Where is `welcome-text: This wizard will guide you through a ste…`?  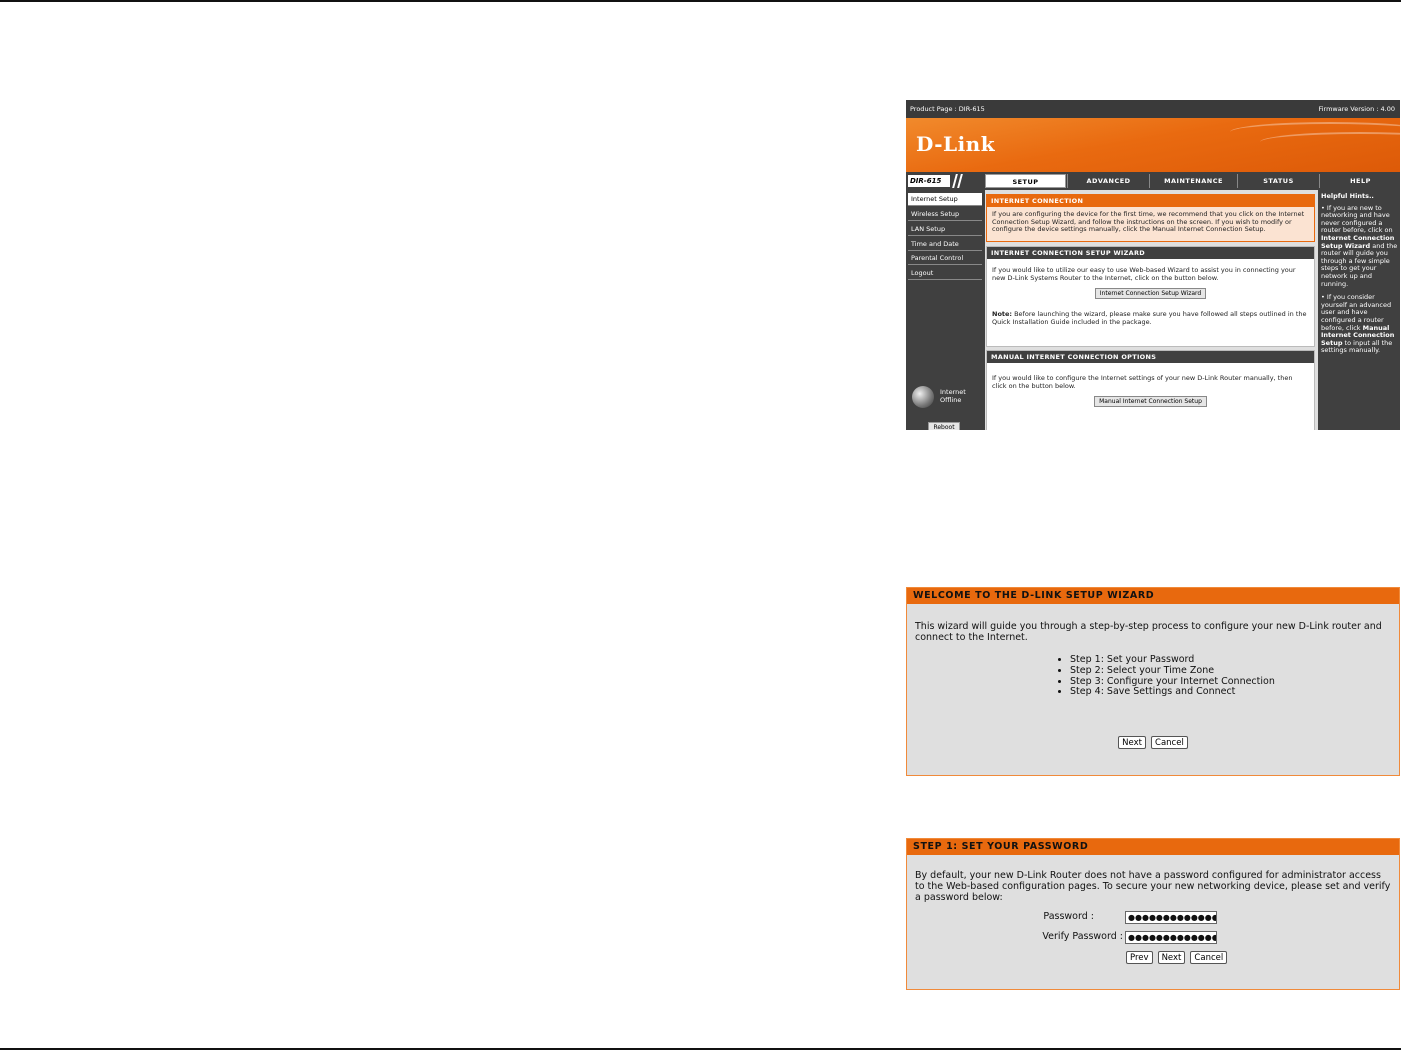
welcome-text: This wizard will guide you through a ste… is located at coordinates (1148, 632).